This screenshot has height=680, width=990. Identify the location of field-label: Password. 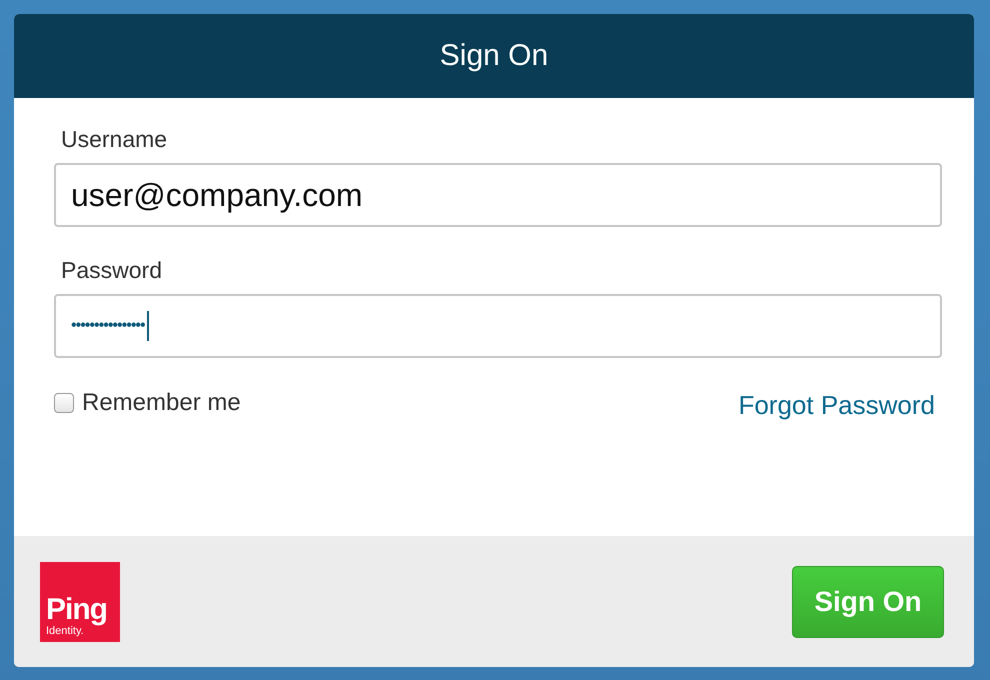
(112, 270).